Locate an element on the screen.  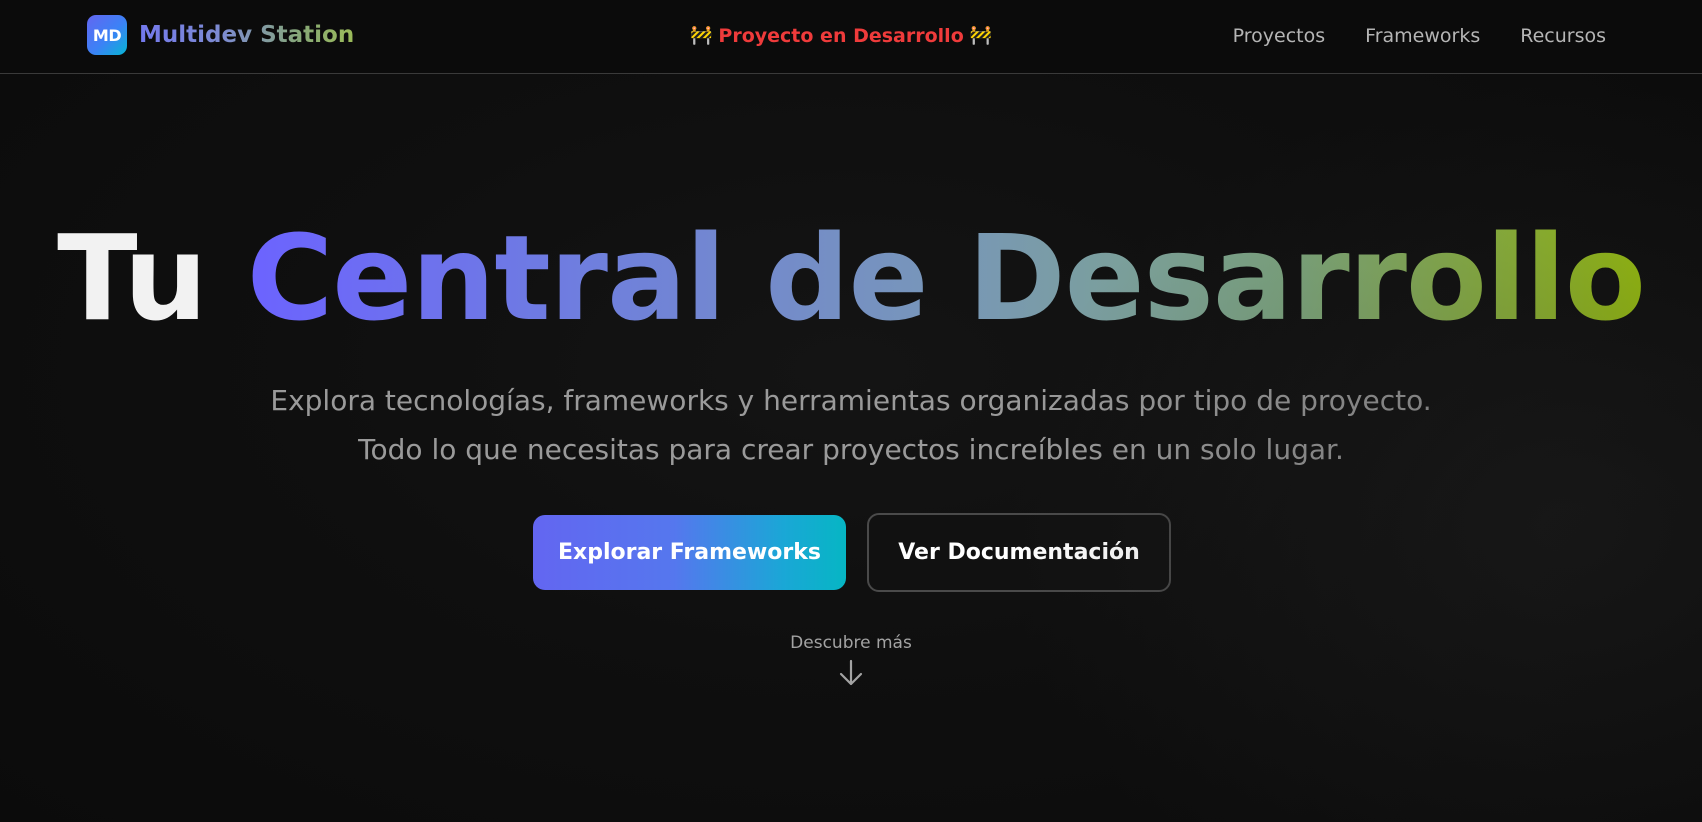
nav-link-recursos: Recursos is located at coordinates (1563, 36).